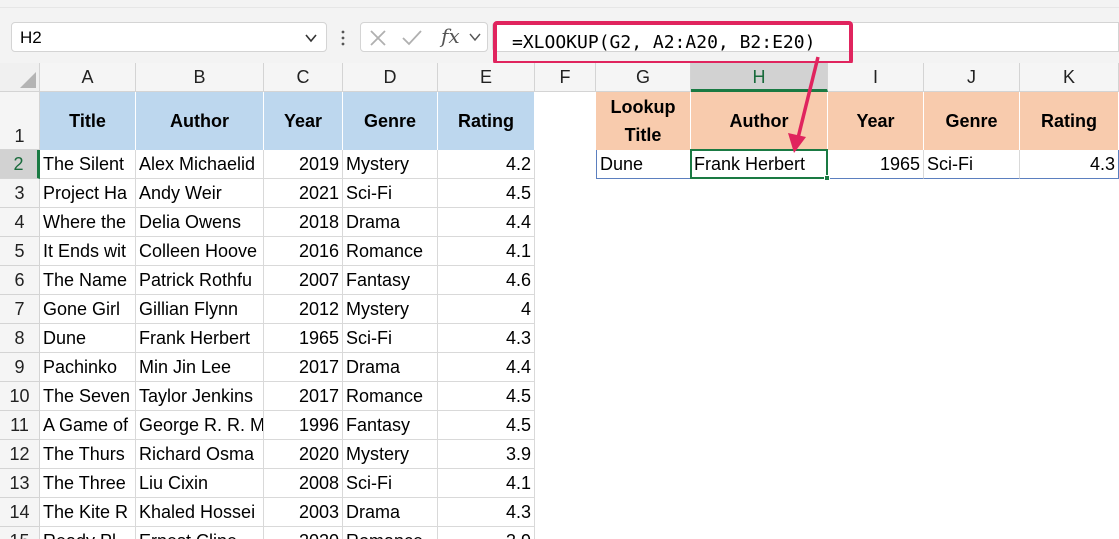 The image size is (1119, 539). Describe the element at coordinates (486, 309) in the screenshot. I see `table-cell: 4` at that location.